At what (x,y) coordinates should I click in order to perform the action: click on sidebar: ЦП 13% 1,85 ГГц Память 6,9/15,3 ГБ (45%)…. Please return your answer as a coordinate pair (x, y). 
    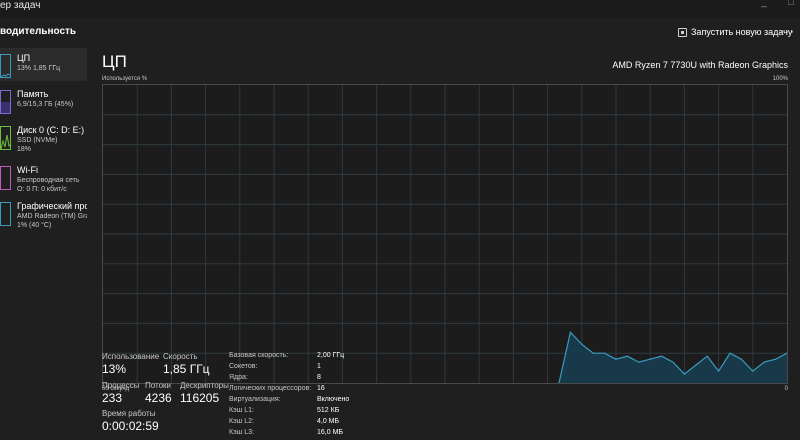
    Looking at the image, I should click on (44, 240).